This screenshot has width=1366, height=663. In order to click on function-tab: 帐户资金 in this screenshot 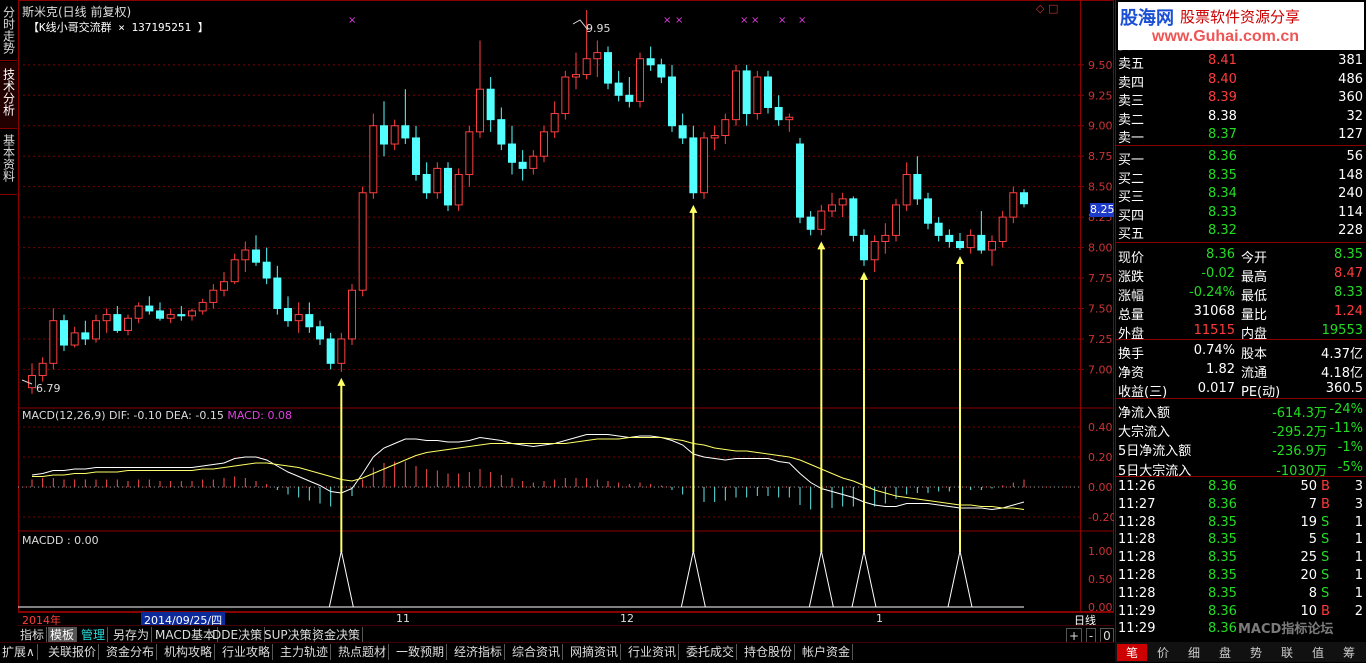, I will do `click(827, 652)`.